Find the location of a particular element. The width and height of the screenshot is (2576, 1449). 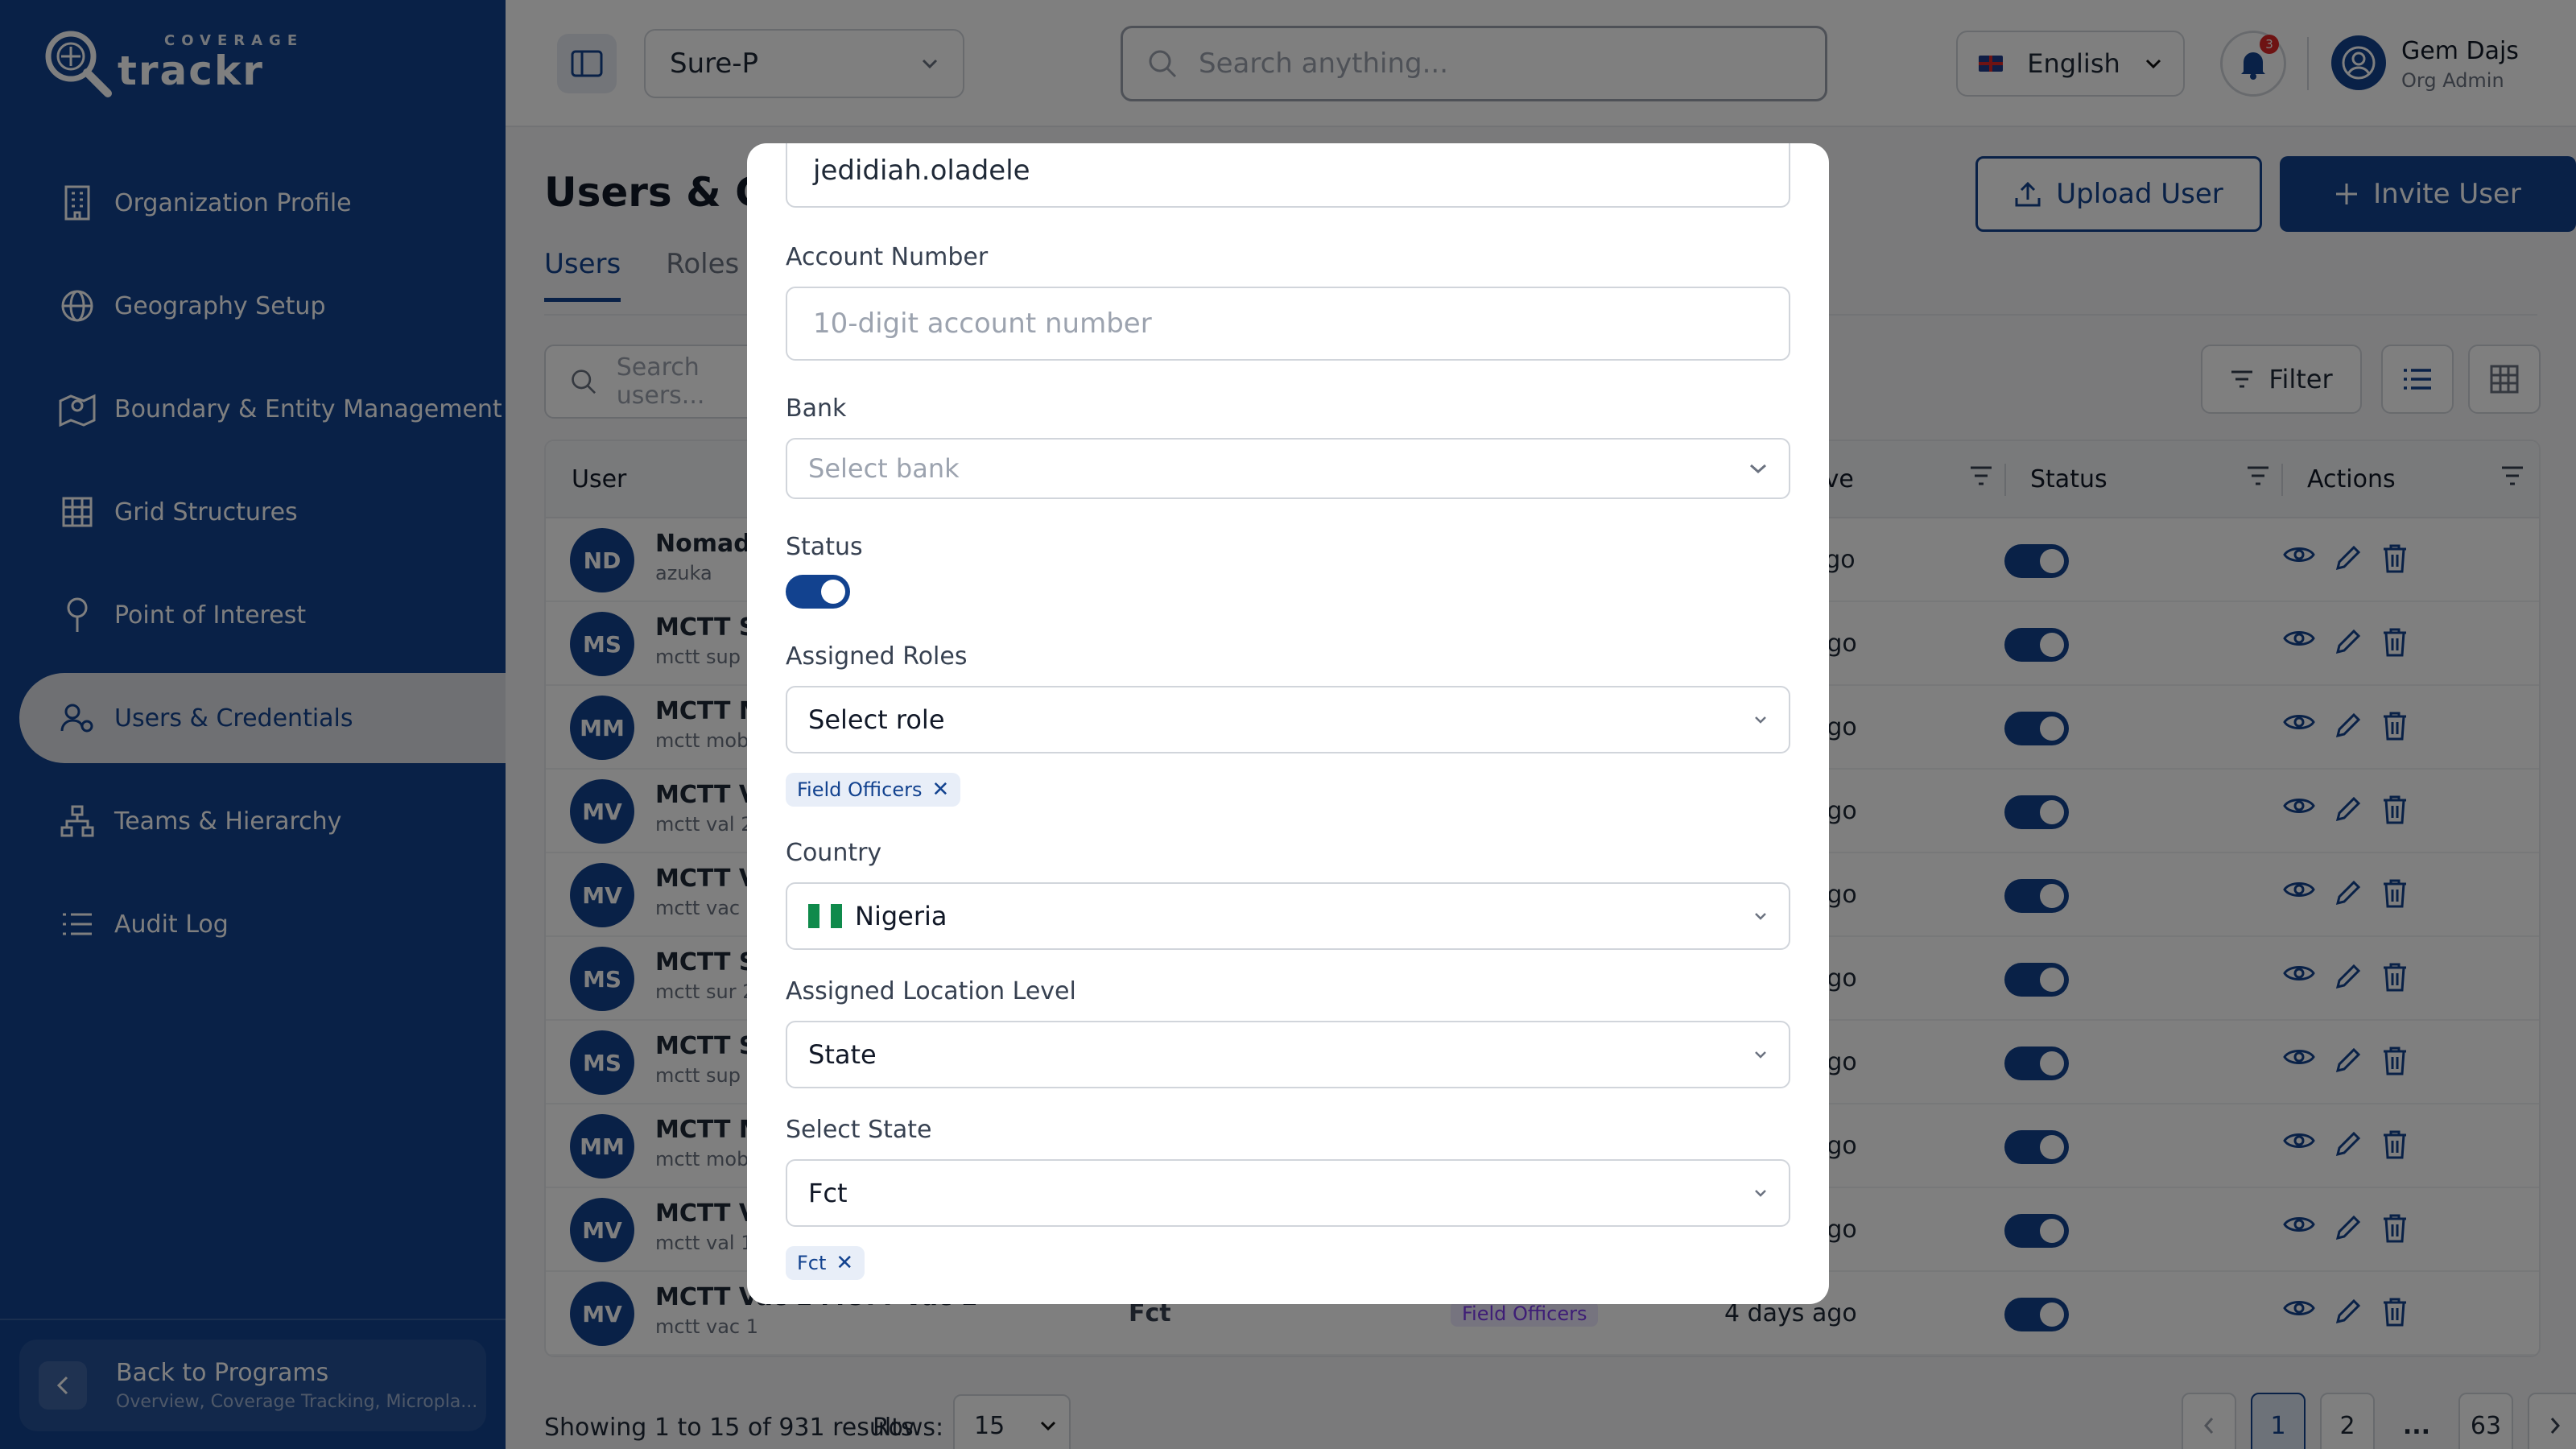

location-level-field: State is located at coordinates (1288, 1054).